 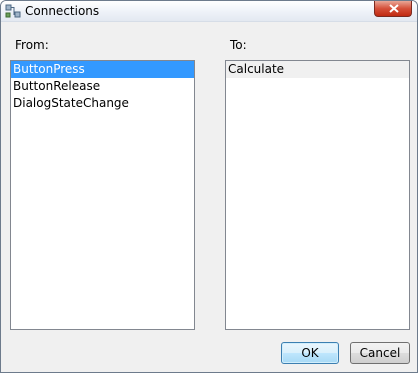 What do you see at coordinates (102, 69) in the screenshot?
I see `from-item-buttonpress: ButtonPress` at bounding box center [102, 69].